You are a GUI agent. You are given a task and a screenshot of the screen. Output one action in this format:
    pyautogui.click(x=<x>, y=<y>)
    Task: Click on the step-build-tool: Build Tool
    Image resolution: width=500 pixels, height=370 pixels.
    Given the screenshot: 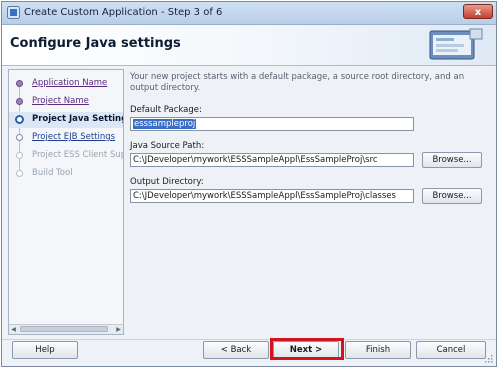 What is the action you would take?
    pyautogui.click(x=66, y=174)
    